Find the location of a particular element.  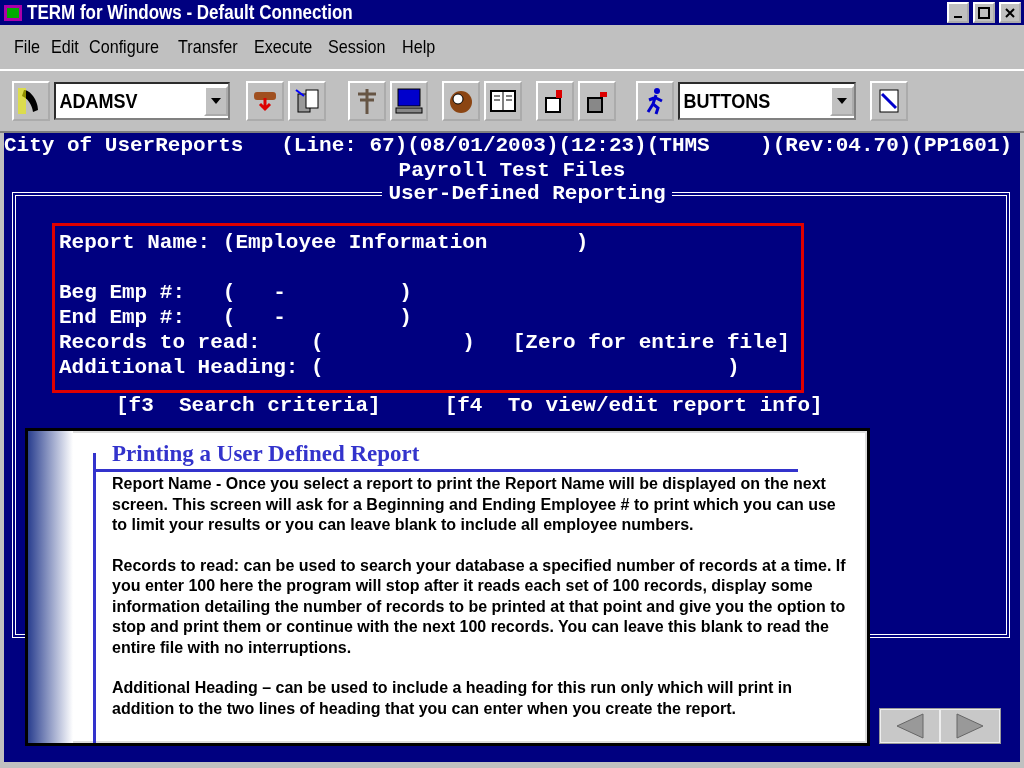

menu-item: Help is located at coordinates (419, 47).